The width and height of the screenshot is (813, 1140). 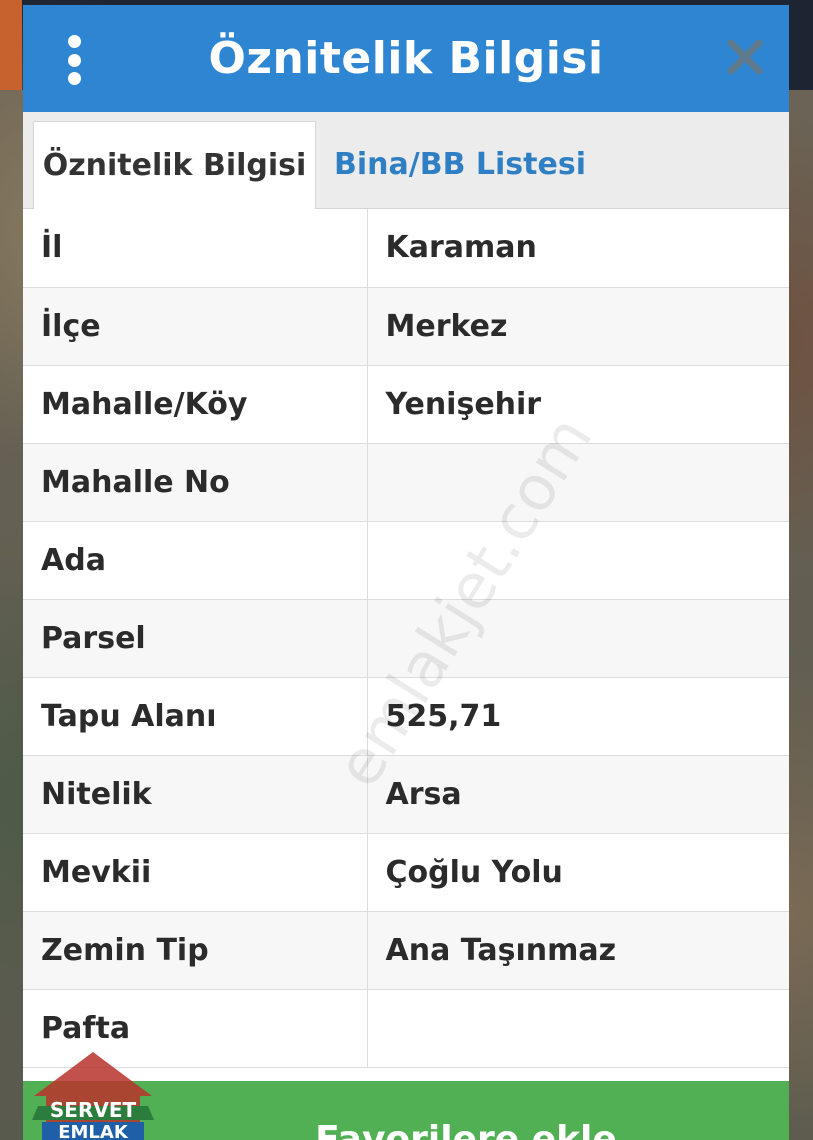 I want to click on tab-attribute-info: Öznitelik Bilgisi, so click(x=174, y=165).